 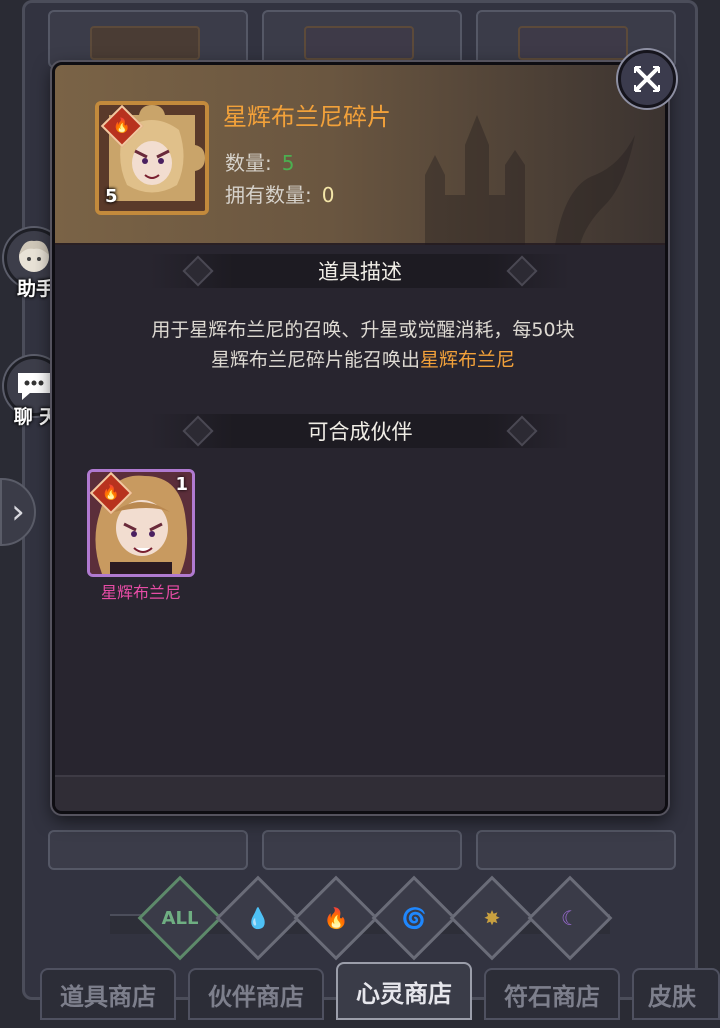 What do you see at coordinates (360, 793) in the screenshot?
I see `modal-footer` at bounding box center [360, 793].